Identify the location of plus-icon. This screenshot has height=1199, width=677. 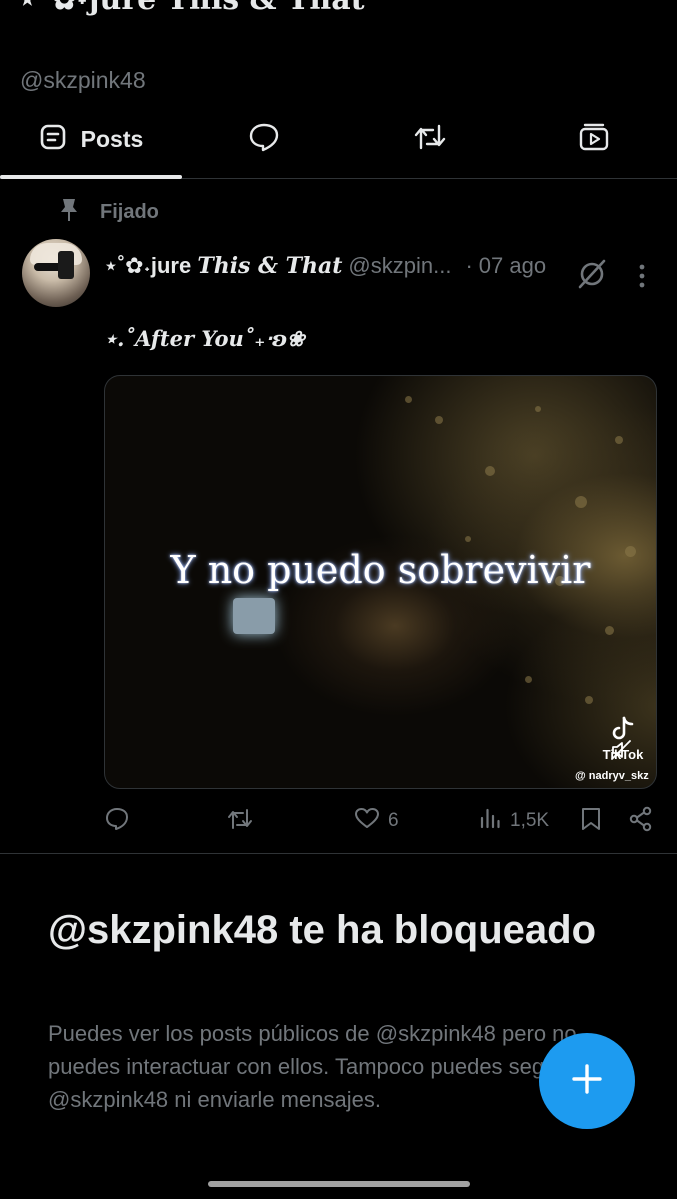
(587, 1081).